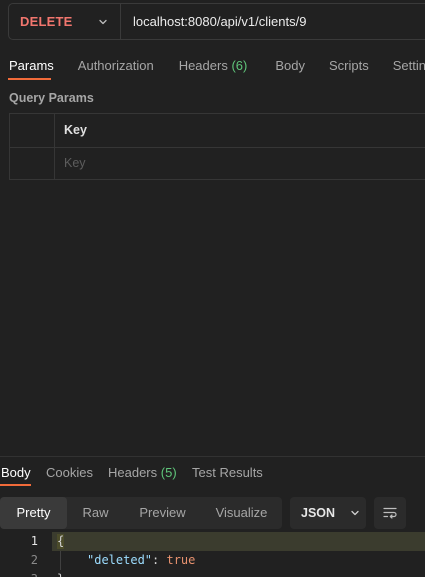 The image size is (425, 577). What do you see at coordinates (51, 98) in the screenshot?
I see `query-params-title: Query Params` at bounding box center [51, 98].